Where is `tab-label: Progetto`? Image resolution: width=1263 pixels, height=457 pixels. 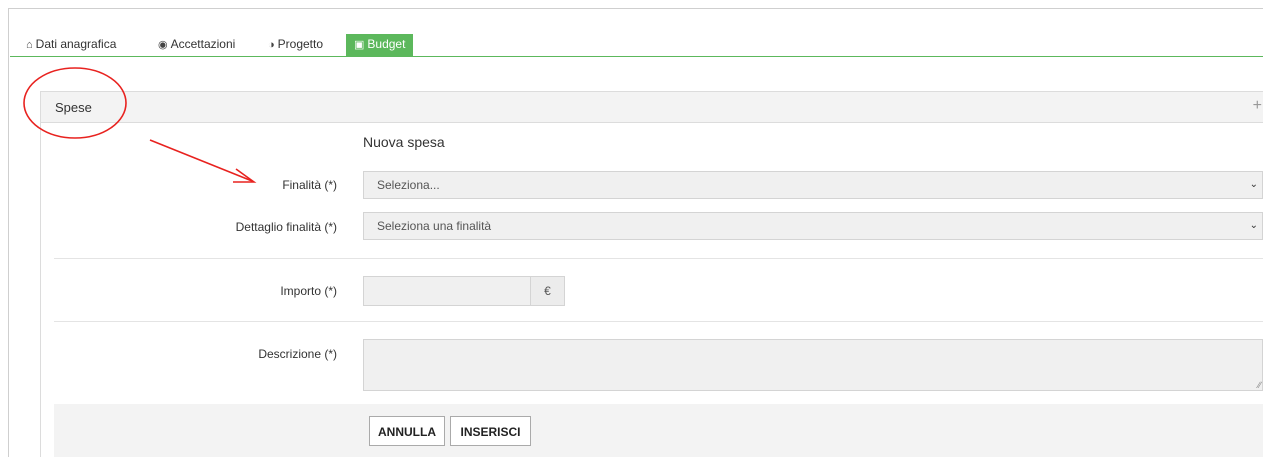
tab-label: Progetto is located at coordinates (300, 44).